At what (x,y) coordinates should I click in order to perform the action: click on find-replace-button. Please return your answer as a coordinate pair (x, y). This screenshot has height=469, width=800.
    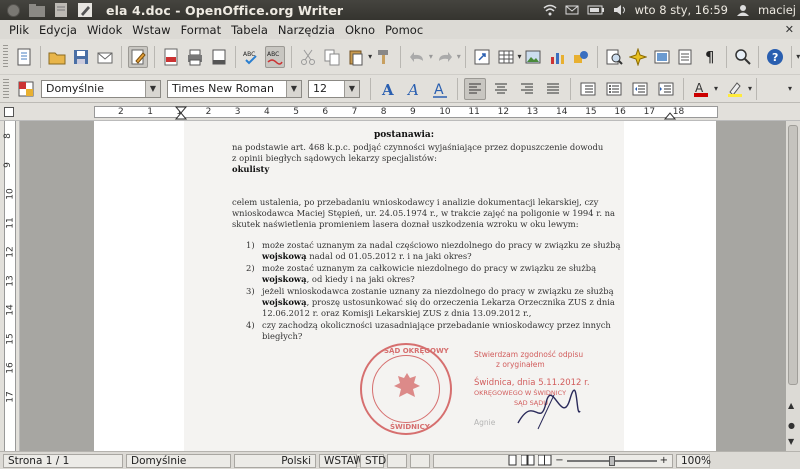
    Looking at the image, I should click on (614, 57).